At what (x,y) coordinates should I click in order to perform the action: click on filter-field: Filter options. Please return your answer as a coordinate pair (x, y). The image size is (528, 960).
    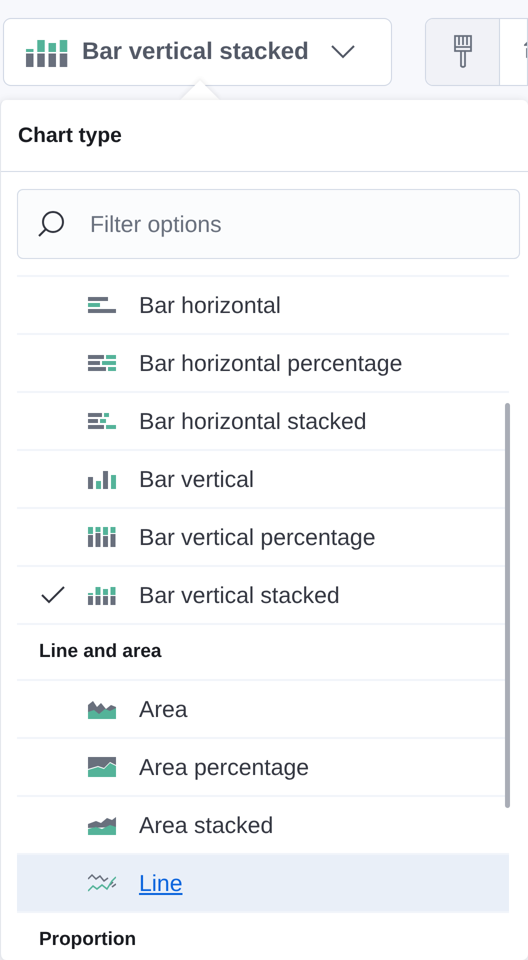
    Looking at the image, I should click on (268, 224).